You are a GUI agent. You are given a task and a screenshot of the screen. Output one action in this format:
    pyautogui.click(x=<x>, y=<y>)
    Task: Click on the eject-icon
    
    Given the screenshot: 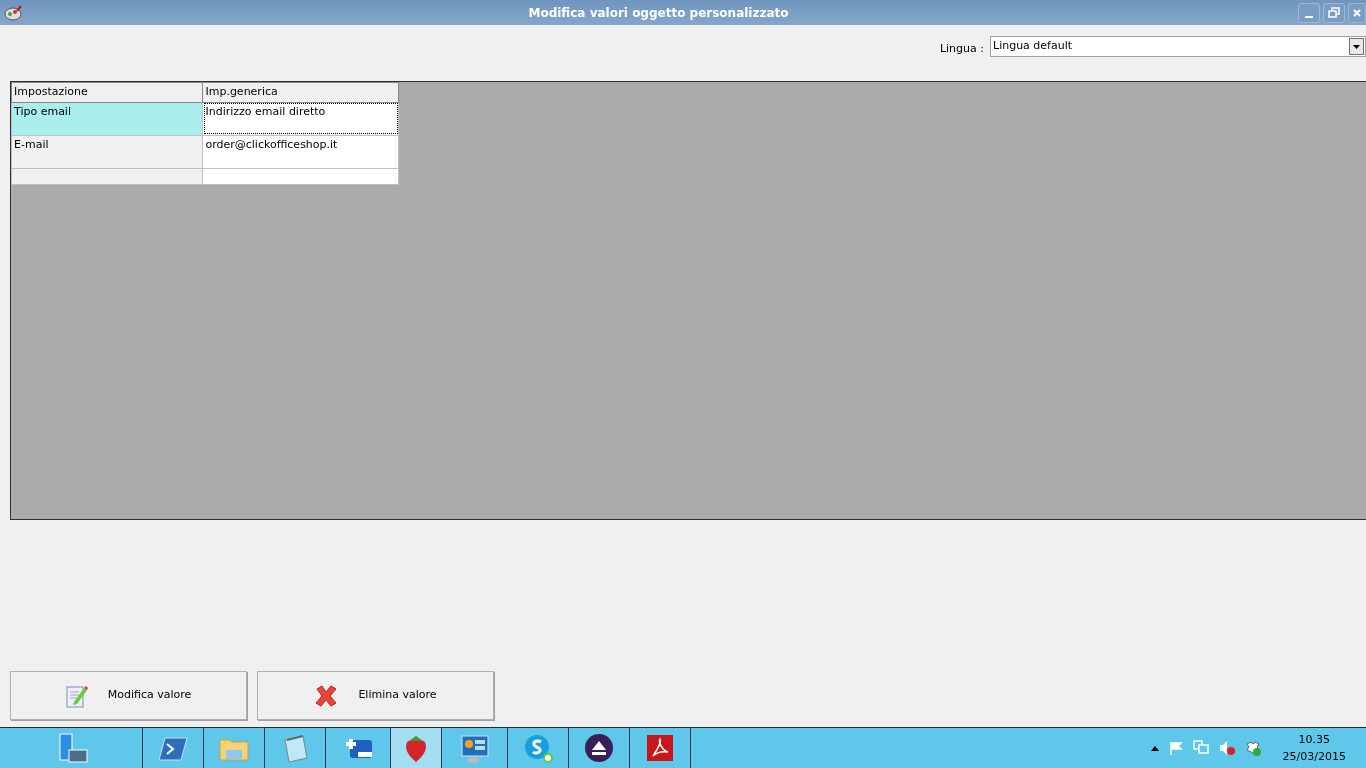 What is the action you would take?
    pyautogui.click(x=599, y=748)
    